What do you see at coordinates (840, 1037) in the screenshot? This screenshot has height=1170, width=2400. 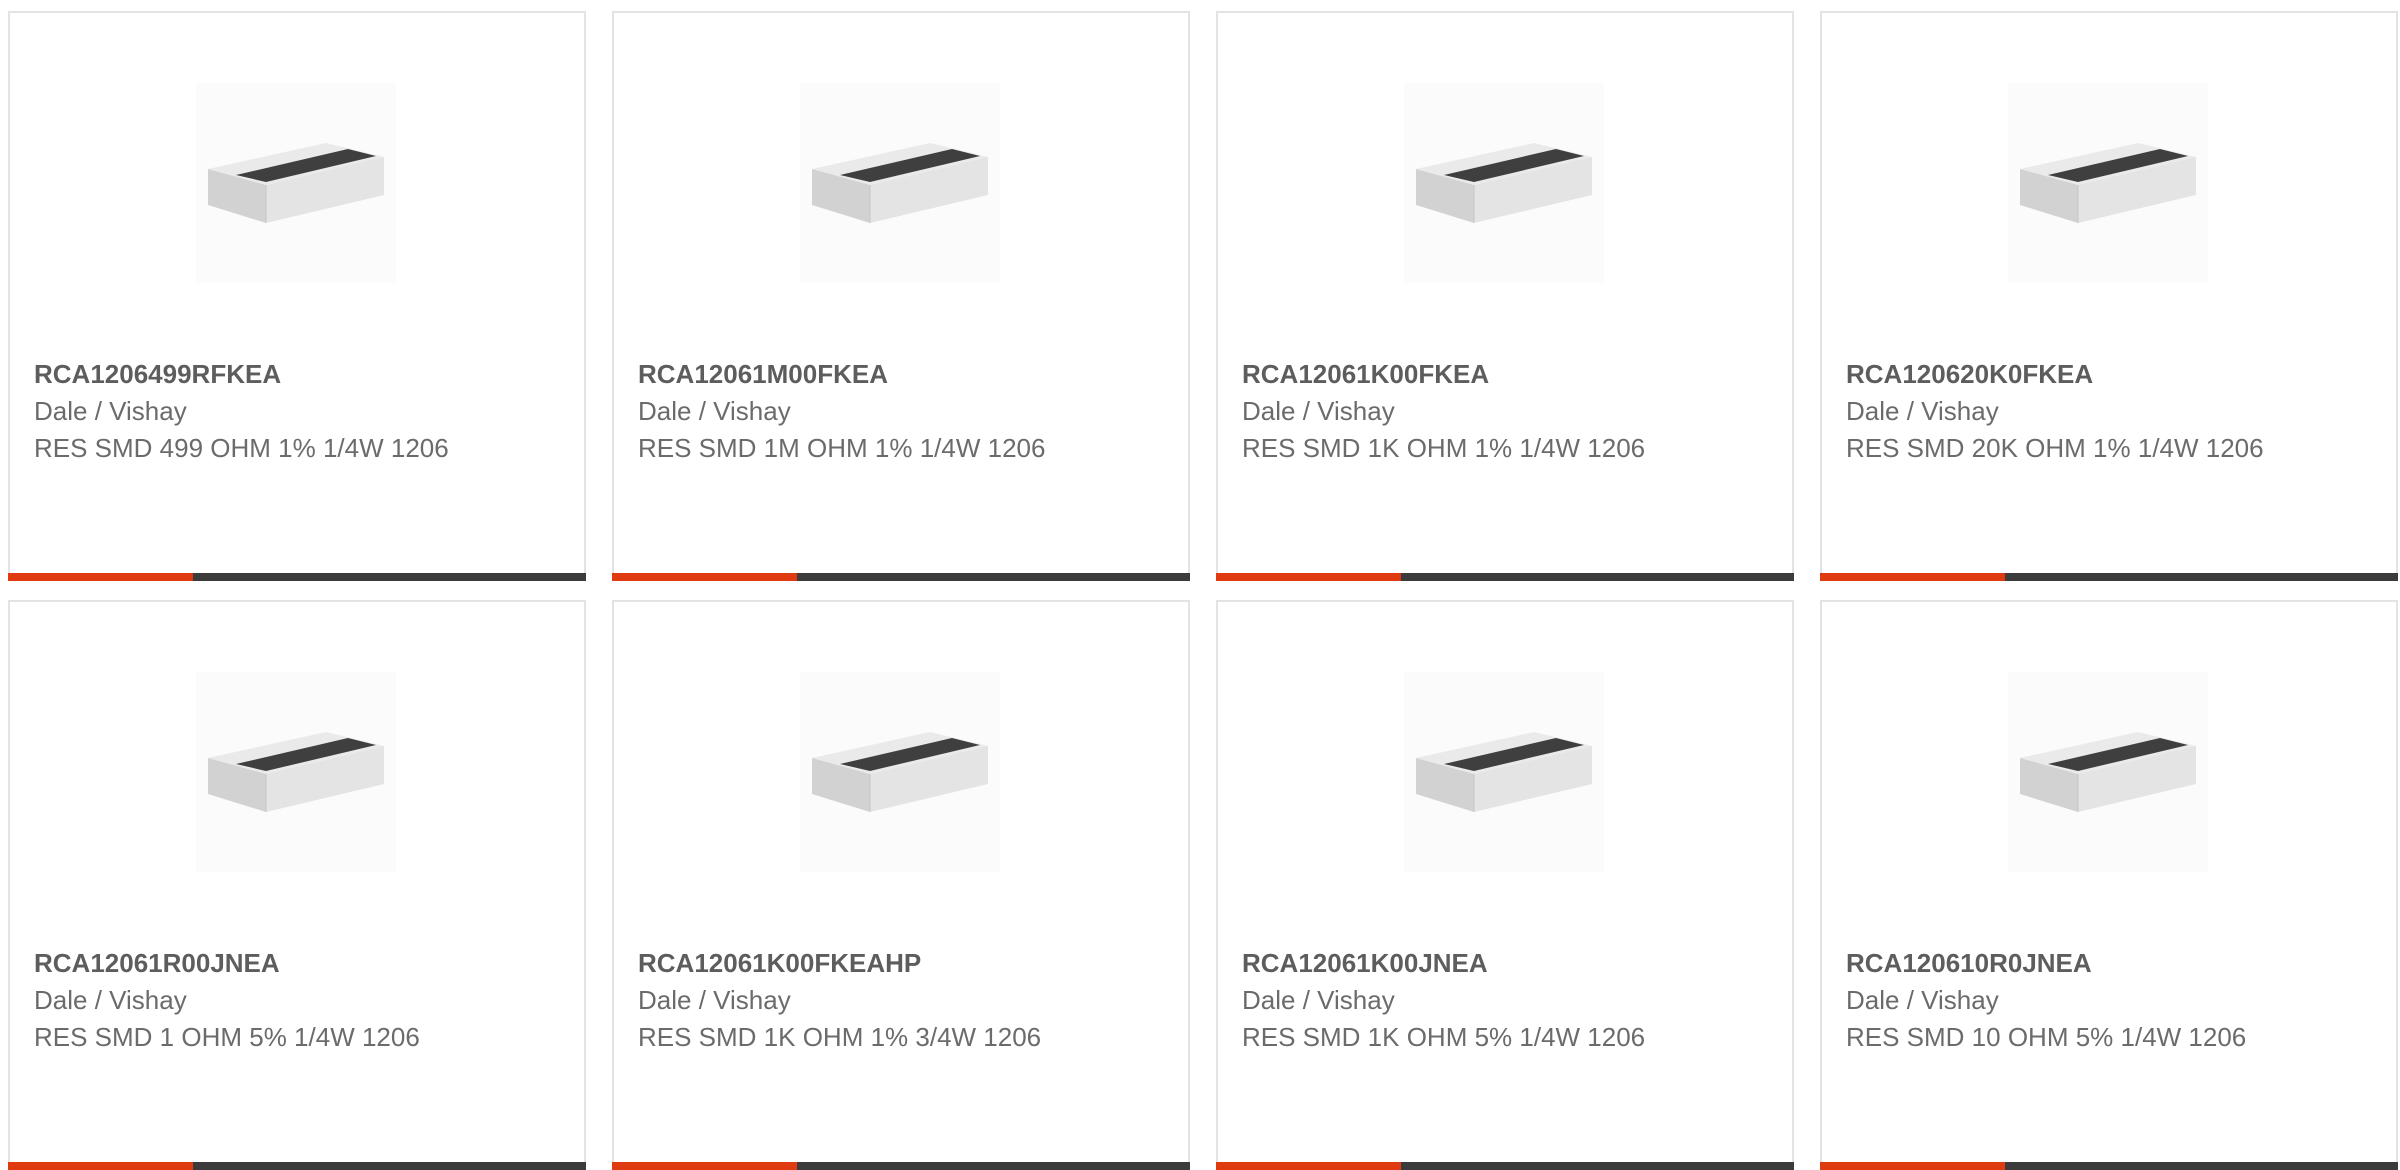 I see `description: RES SMD 1K OHM 1% 3/4W 1206` at bounding box center [840, 1037].